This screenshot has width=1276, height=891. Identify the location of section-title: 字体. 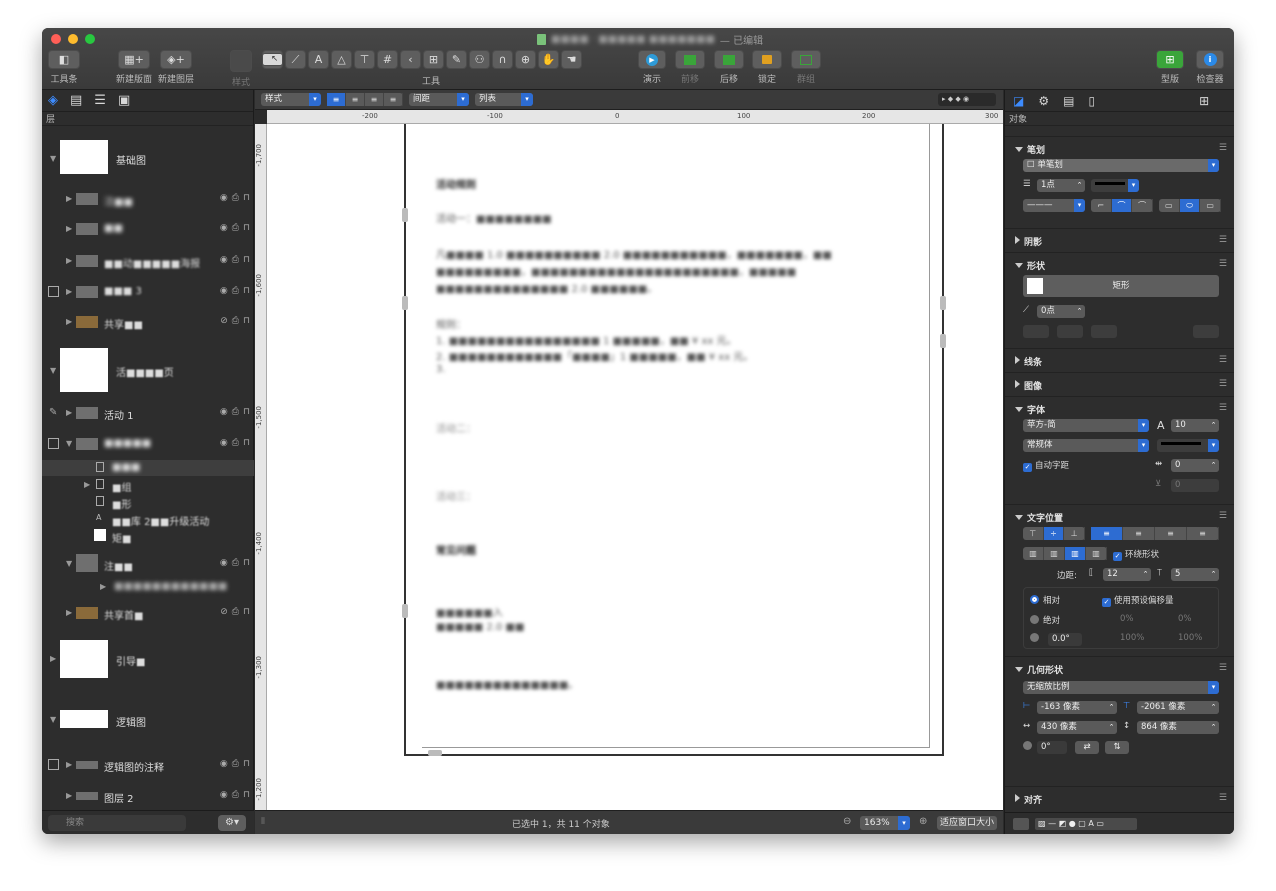
(1030, 409).